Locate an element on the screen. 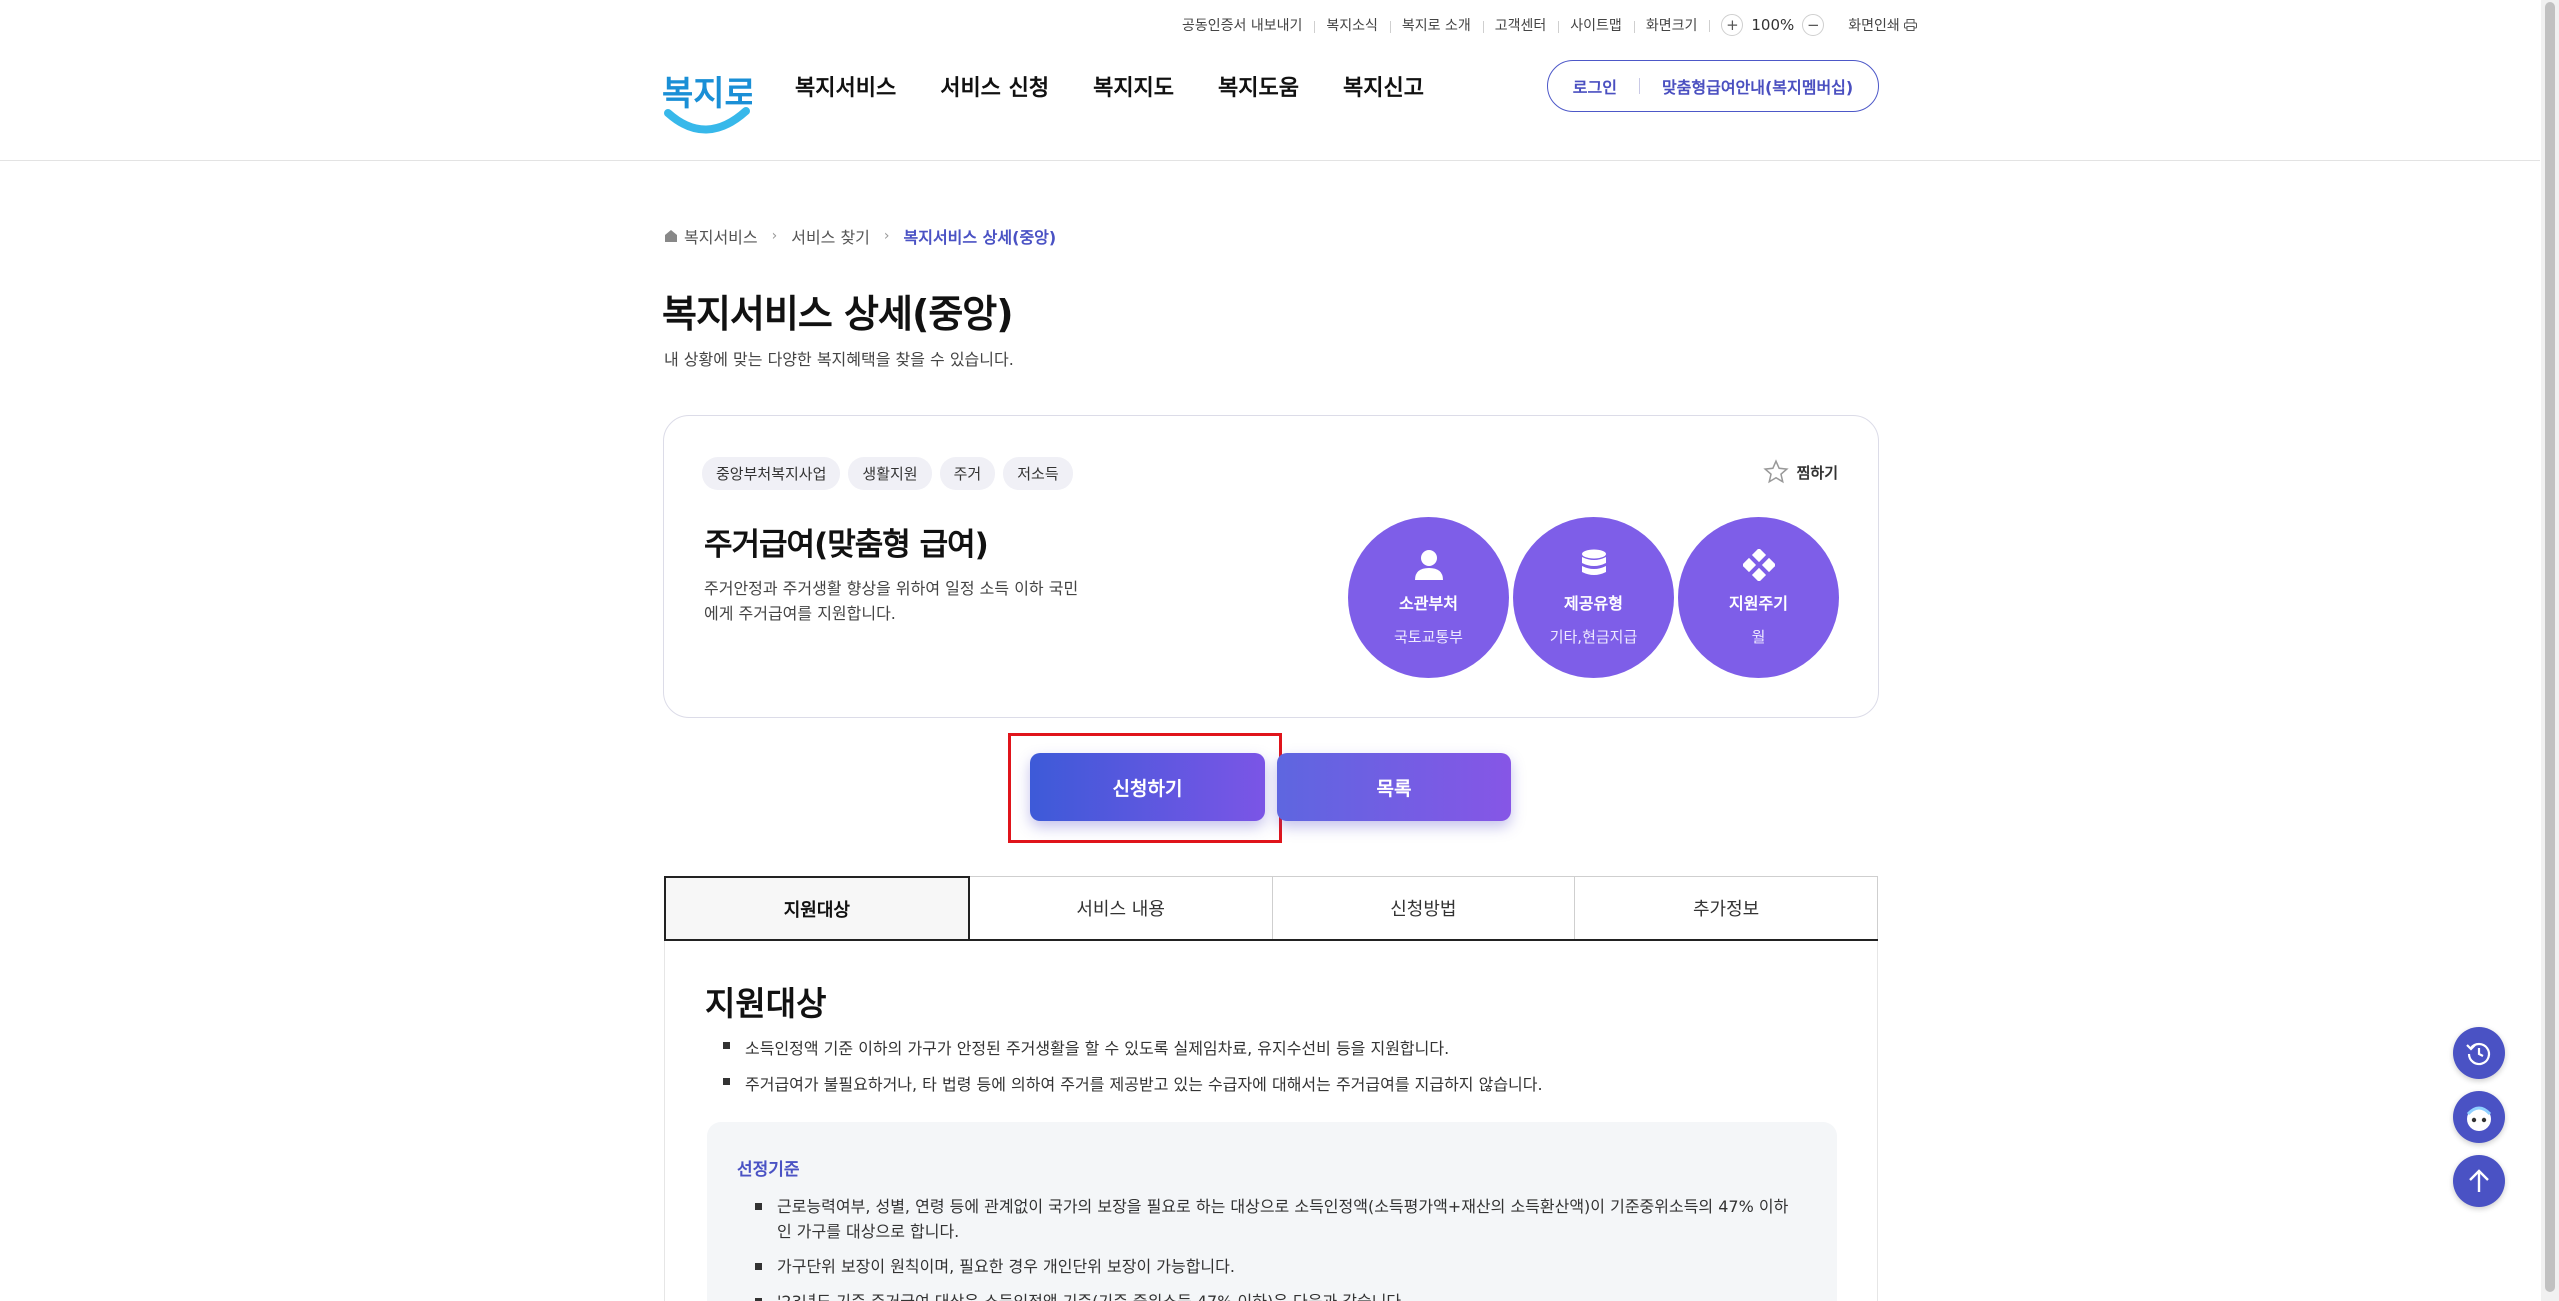  scrollbar-thumb is located at coordinates (2550, 647).